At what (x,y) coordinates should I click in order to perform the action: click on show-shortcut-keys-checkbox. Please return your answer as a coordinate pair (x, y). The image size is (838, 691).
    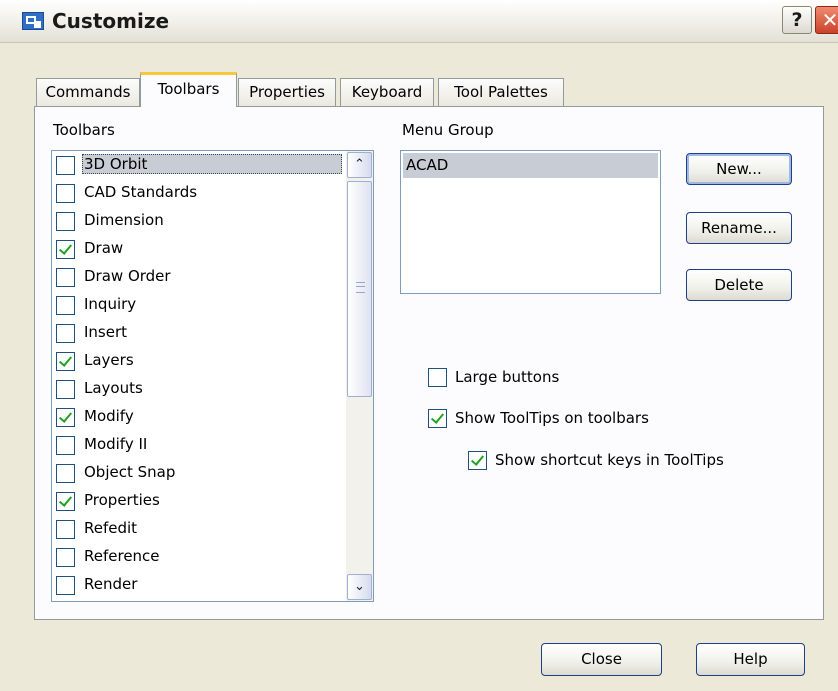
    Looking at the image, I should click on (477, 460).